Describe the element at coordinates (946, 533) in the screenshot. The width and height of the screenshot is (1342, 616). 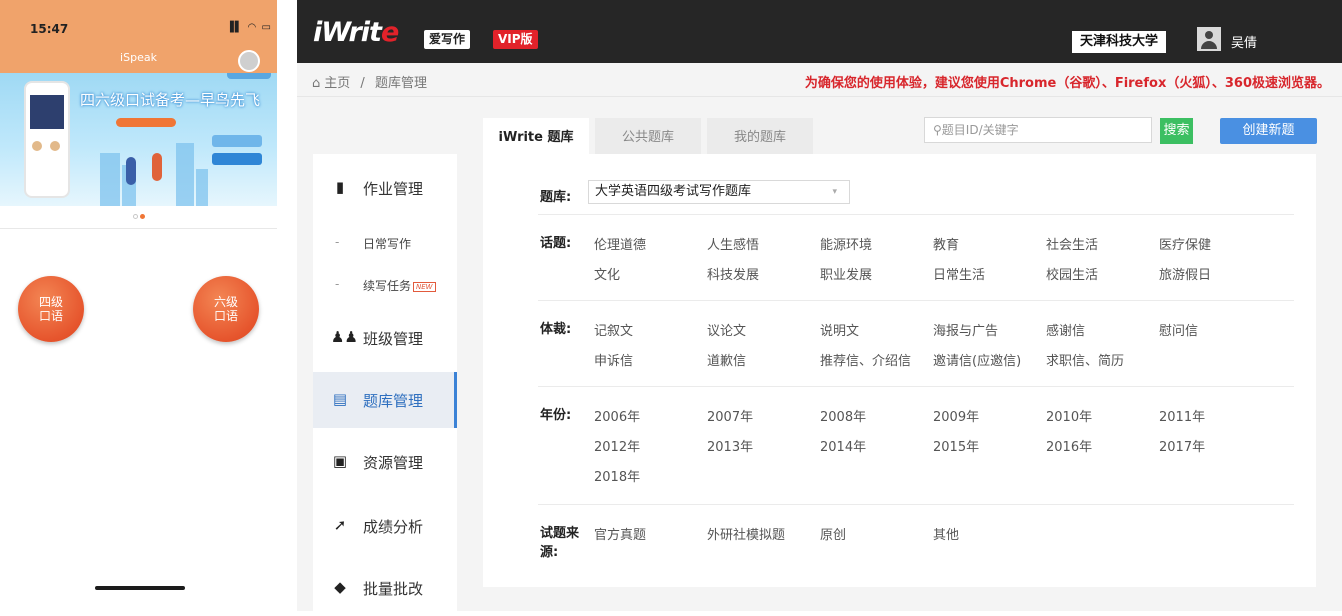
I see `filter-option: 其他` at that location.